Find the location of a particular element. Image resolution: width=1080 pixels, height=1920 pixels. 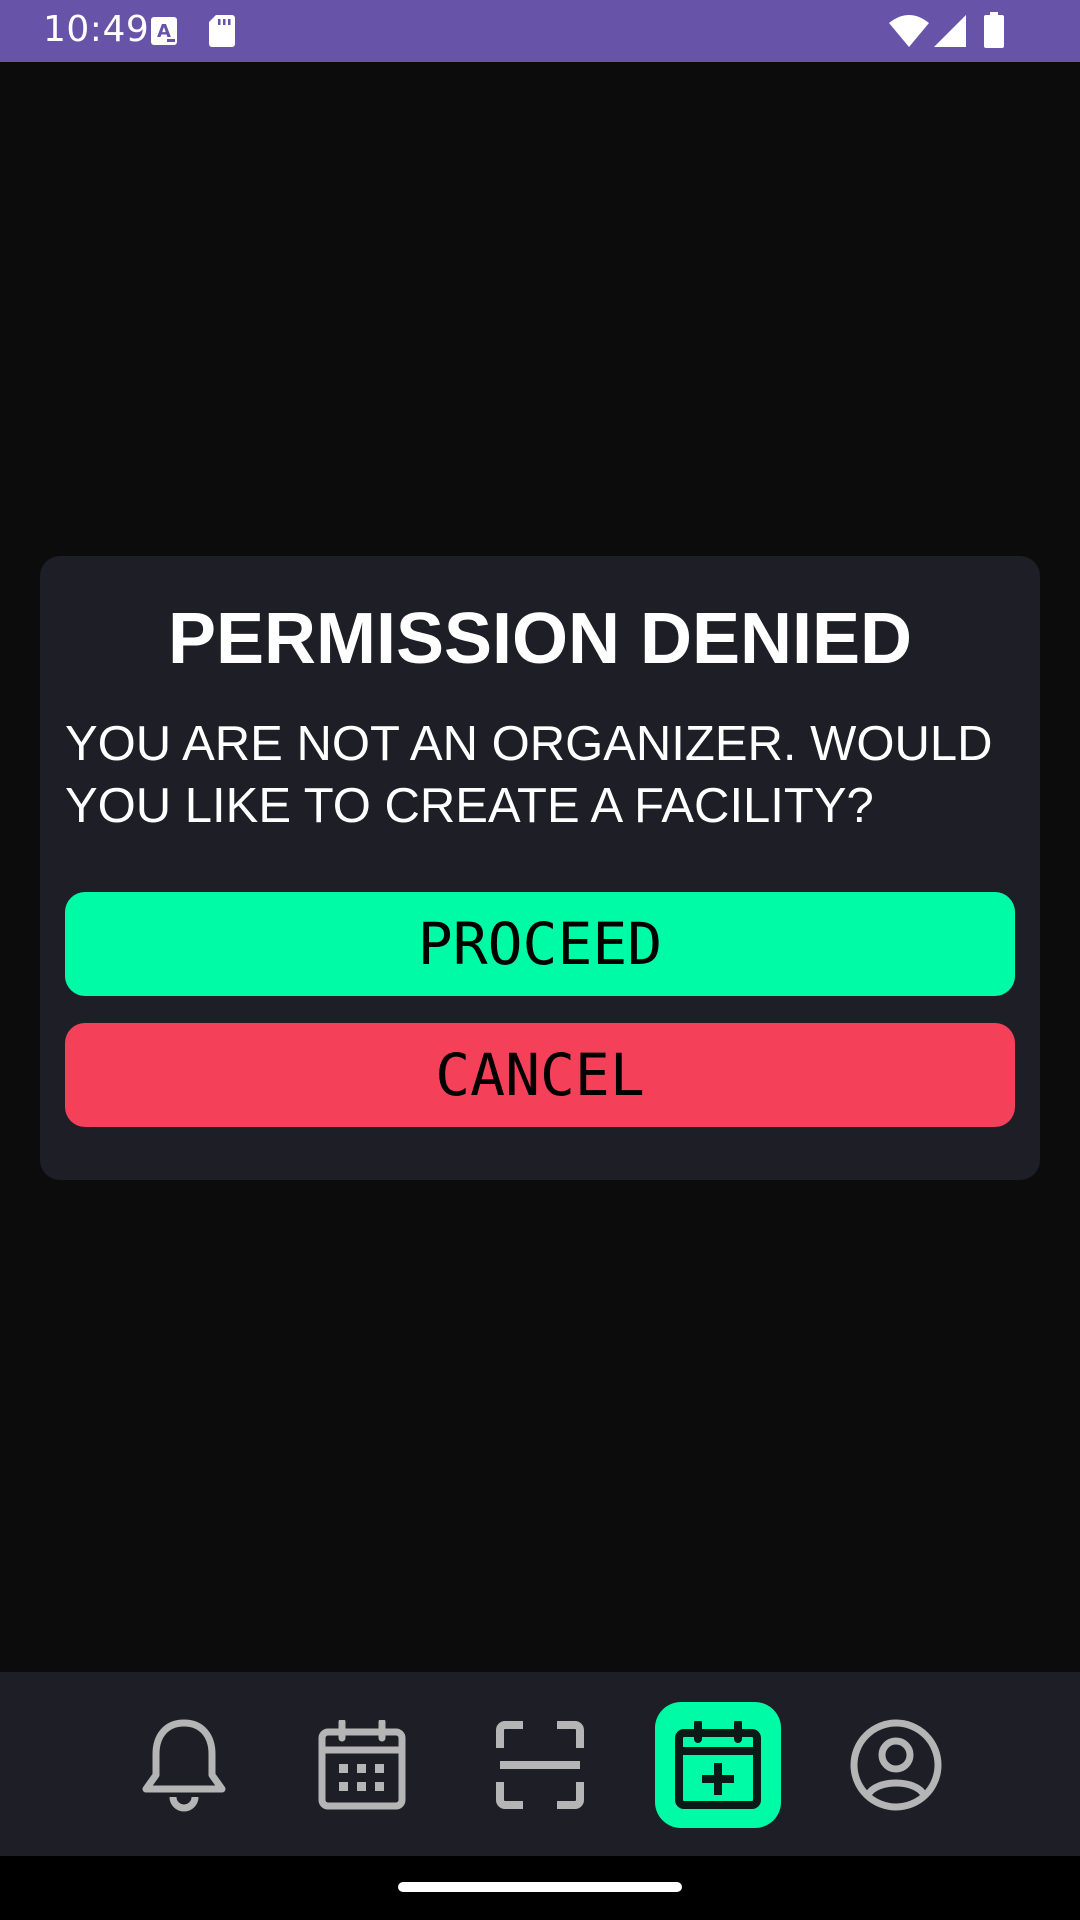

svg-text: A is located at coordinates (164, 31).